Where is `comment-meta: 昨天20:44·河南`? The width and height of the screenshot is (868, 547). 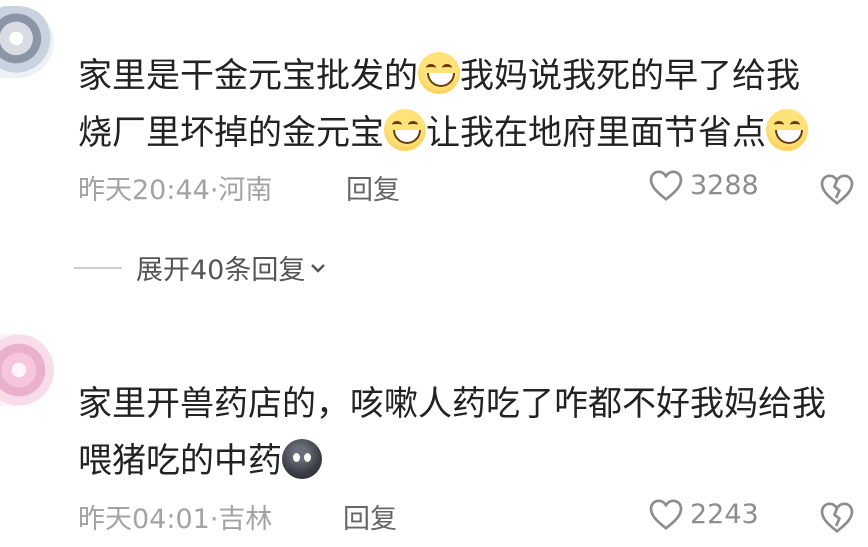
comment-meta: 昨天20:44·河南 is located at coordinates (175, 187).